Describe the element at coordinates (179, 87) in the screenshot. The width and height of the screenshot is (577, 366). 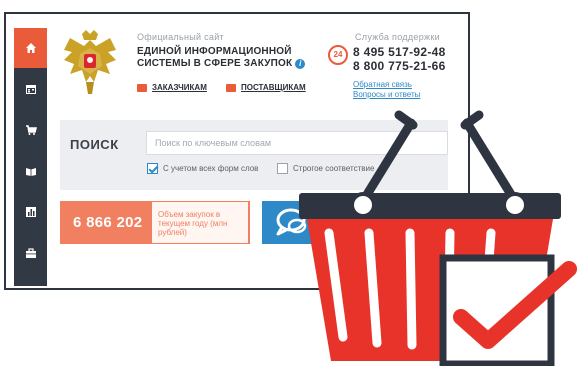
I see `customers-link-label: ЗАКАЗЧИКАМ` at that location.